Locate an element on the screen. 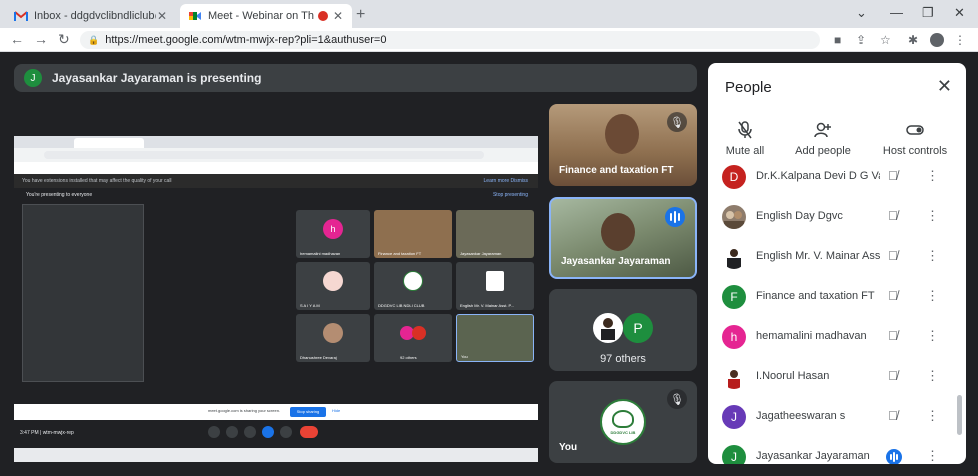 This screenshot has width=978, height=476. participant-row: J Jayasankar Jayaraman ⋮ is located at coordinates (833, 453).